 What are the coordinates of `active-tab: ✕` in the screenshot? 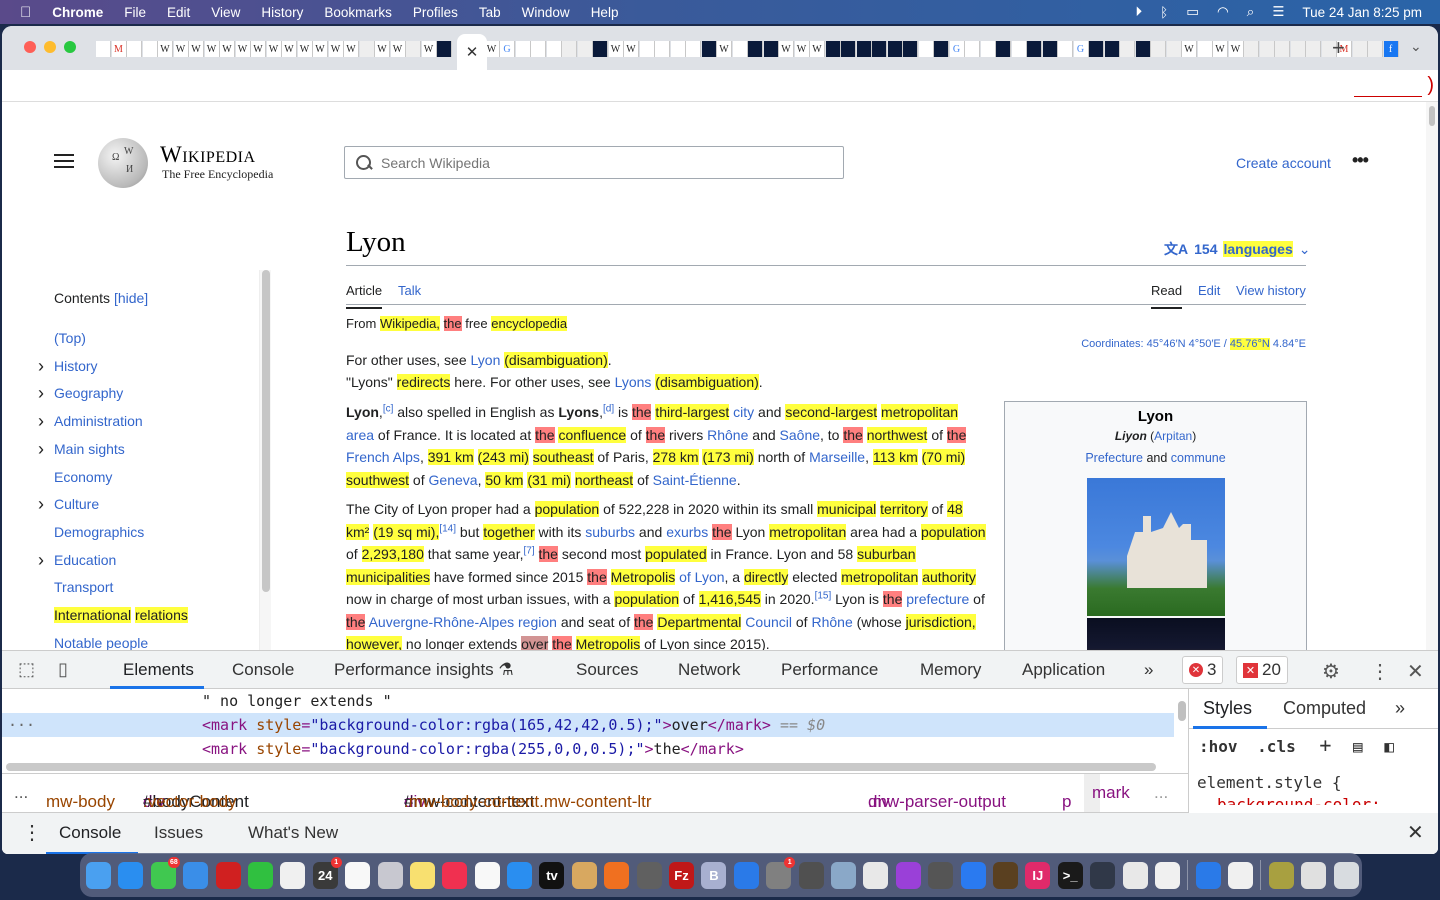 It's located at (472, 52).